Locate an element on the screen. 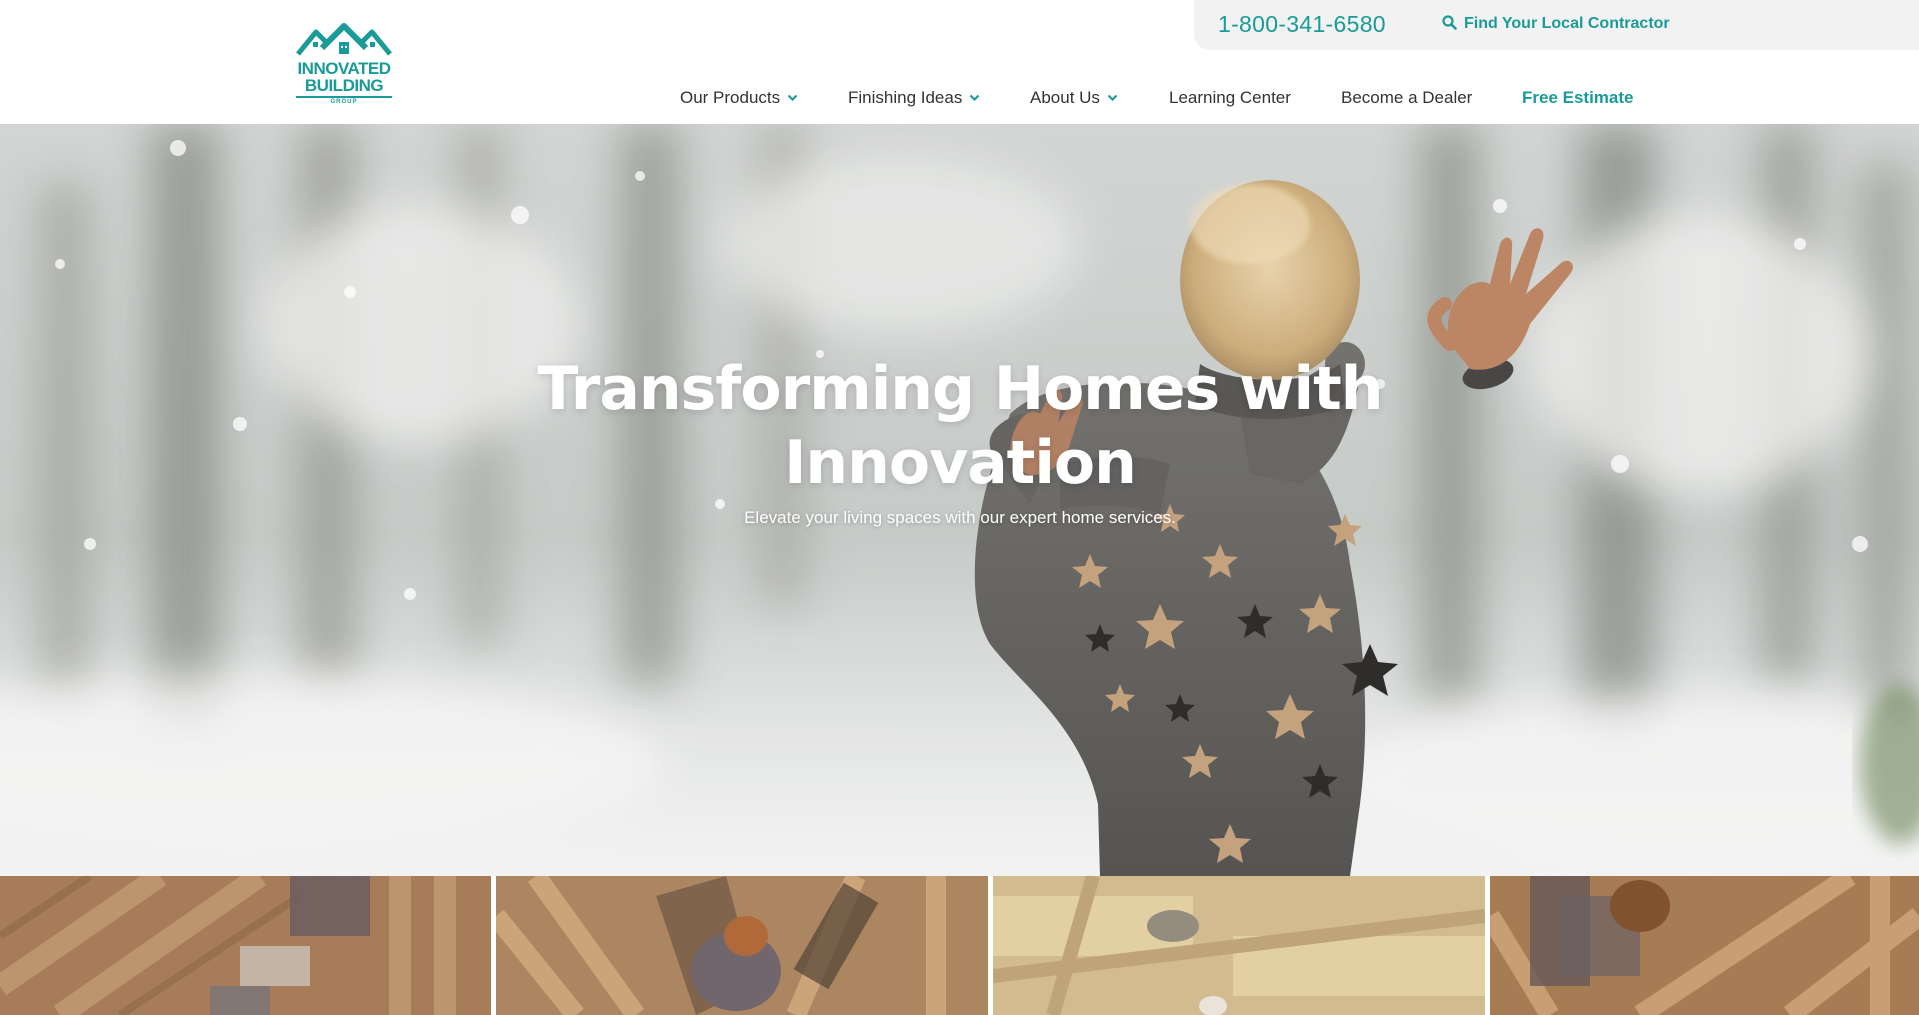  nav-about-us: About Us is located at coordinates (1074, 98).